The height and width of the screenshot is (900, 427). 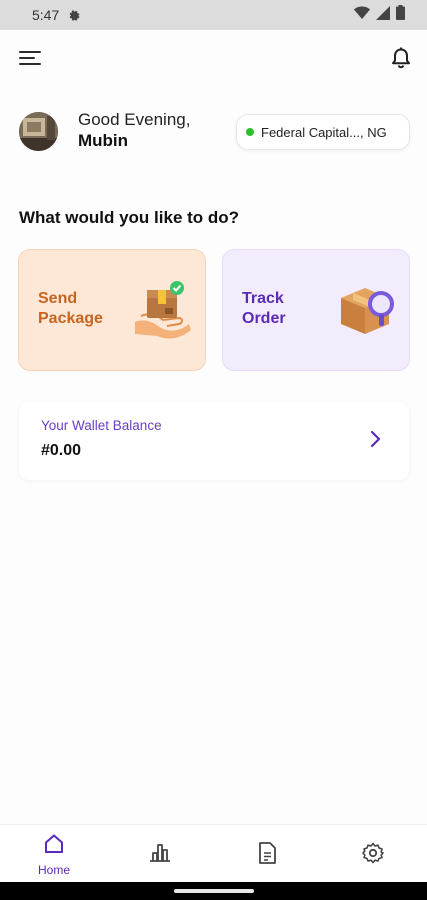 I want to click on system-navigation-bar, so click(x=213, y=891).